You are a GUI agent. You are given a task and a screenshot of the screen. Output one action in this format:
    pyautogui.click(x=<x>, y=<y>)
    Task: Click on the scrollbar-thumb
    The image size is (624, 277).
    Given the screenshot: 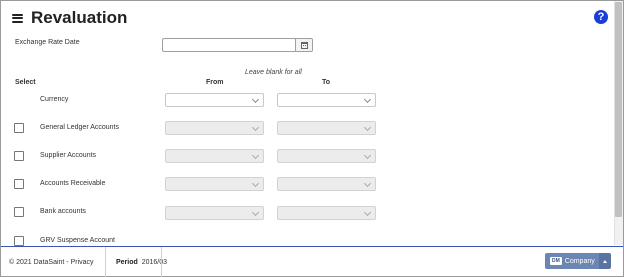 What is the action you would take?
    pyautogui.click(x=618, y=109)
    